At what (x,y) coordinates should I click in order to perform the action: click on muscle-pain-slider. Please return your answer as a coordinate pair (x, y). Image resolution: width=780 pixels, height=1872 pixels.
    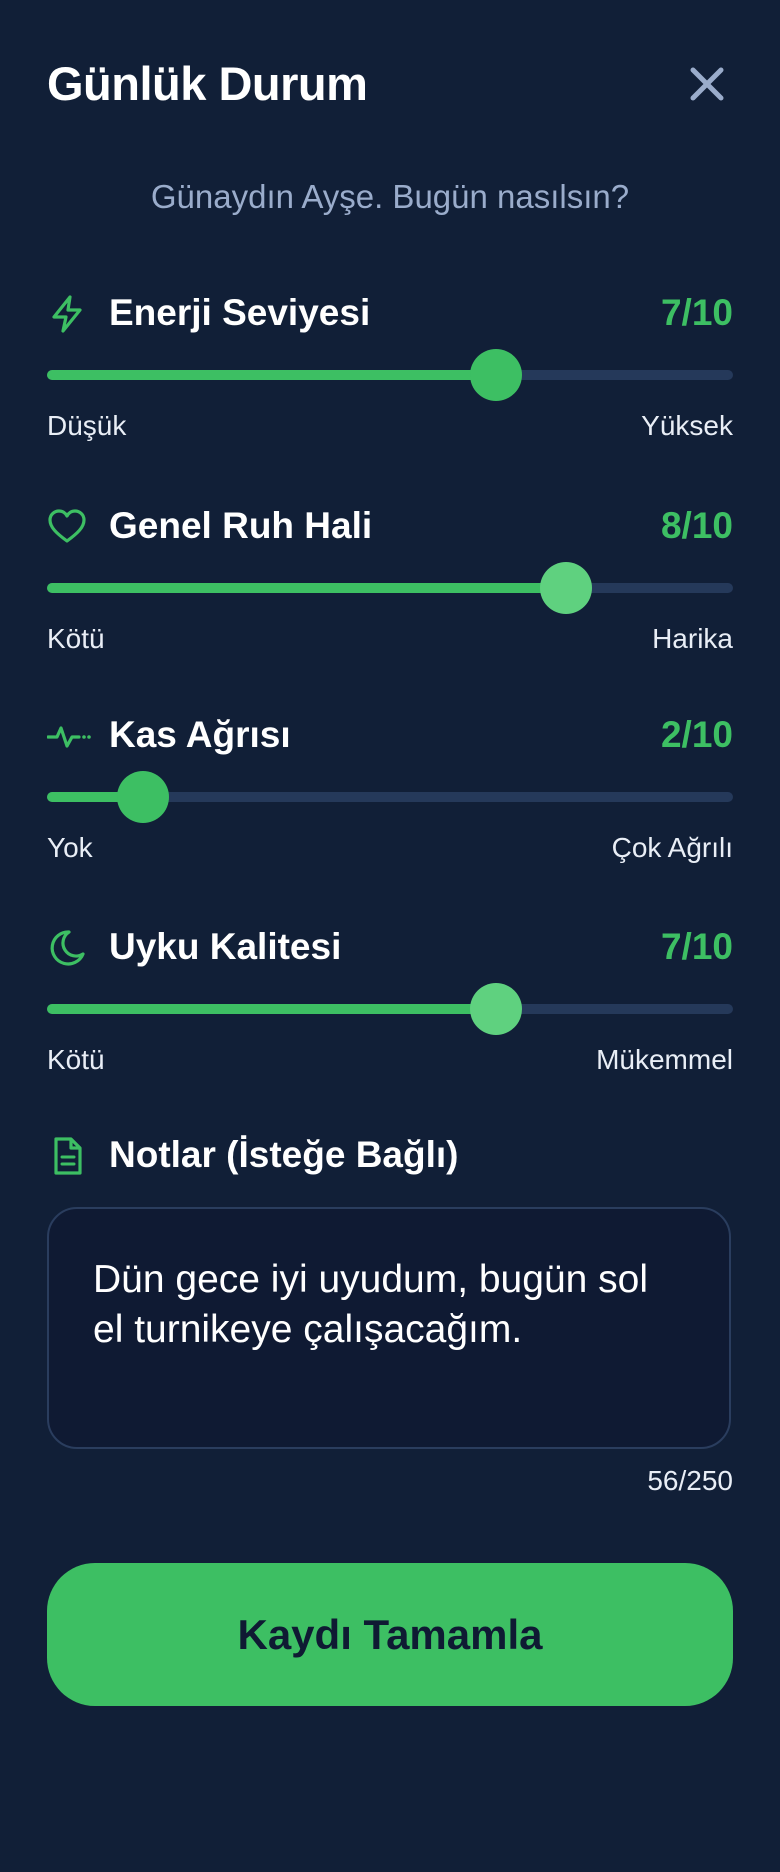
    Looking at the image, I should click on (390, 797).